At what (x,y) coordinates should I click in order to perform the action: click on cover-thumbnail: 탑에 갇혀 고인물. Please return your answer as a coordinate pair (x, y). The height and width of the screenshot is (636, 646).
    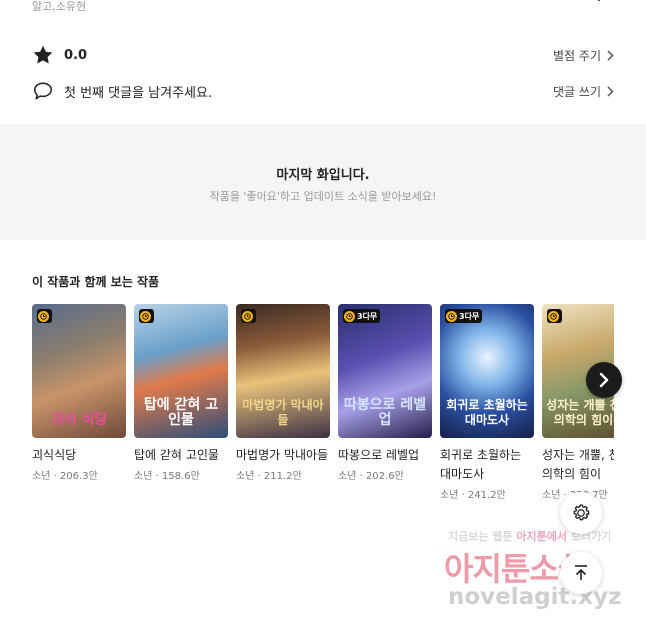
    Looking at the image, I should click on (181, 371).